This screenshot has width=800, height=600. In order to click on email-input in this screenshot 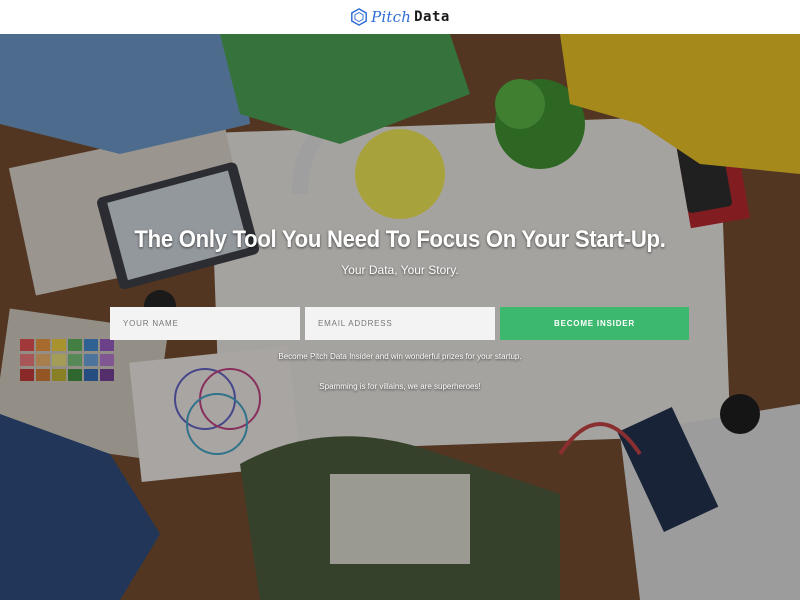, I will do `click(400, 323)`.